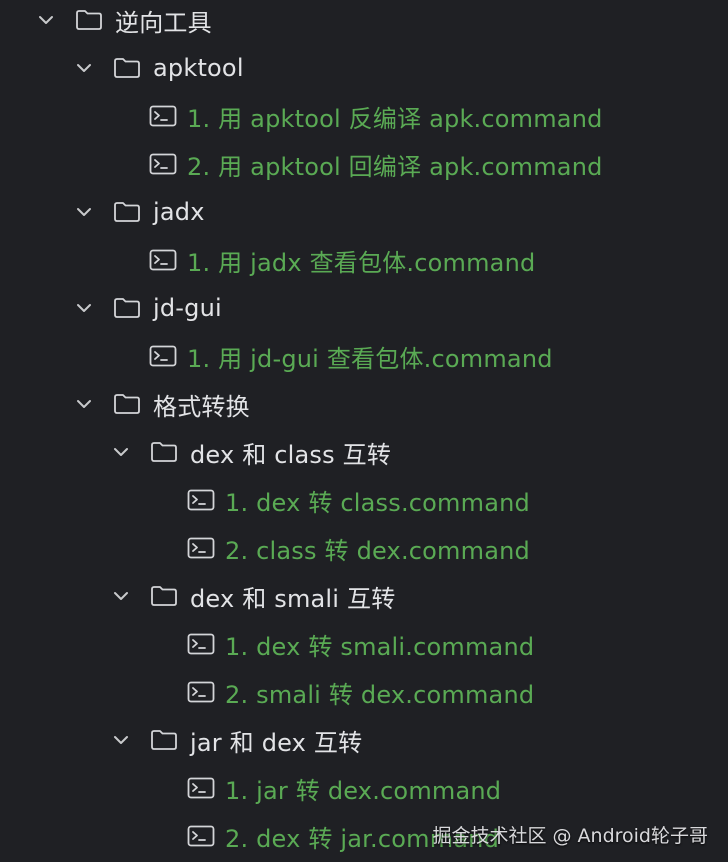  Describe the element at coordinates (364, 22) in the screenshot. I see `tree-folder-root: 逆向工具` at that location.